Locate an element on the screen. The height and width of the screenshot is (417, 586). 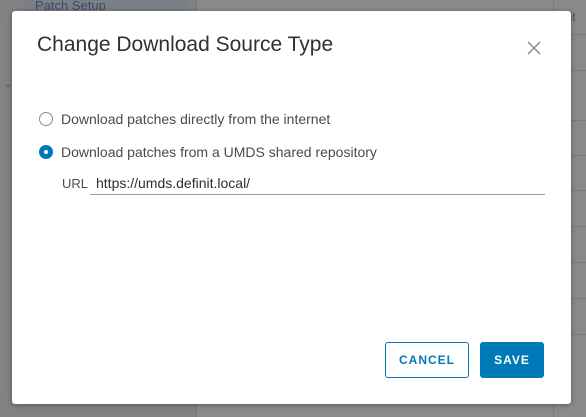
dialog-title: Change Download Source Type is located at coordinates (185, 44).